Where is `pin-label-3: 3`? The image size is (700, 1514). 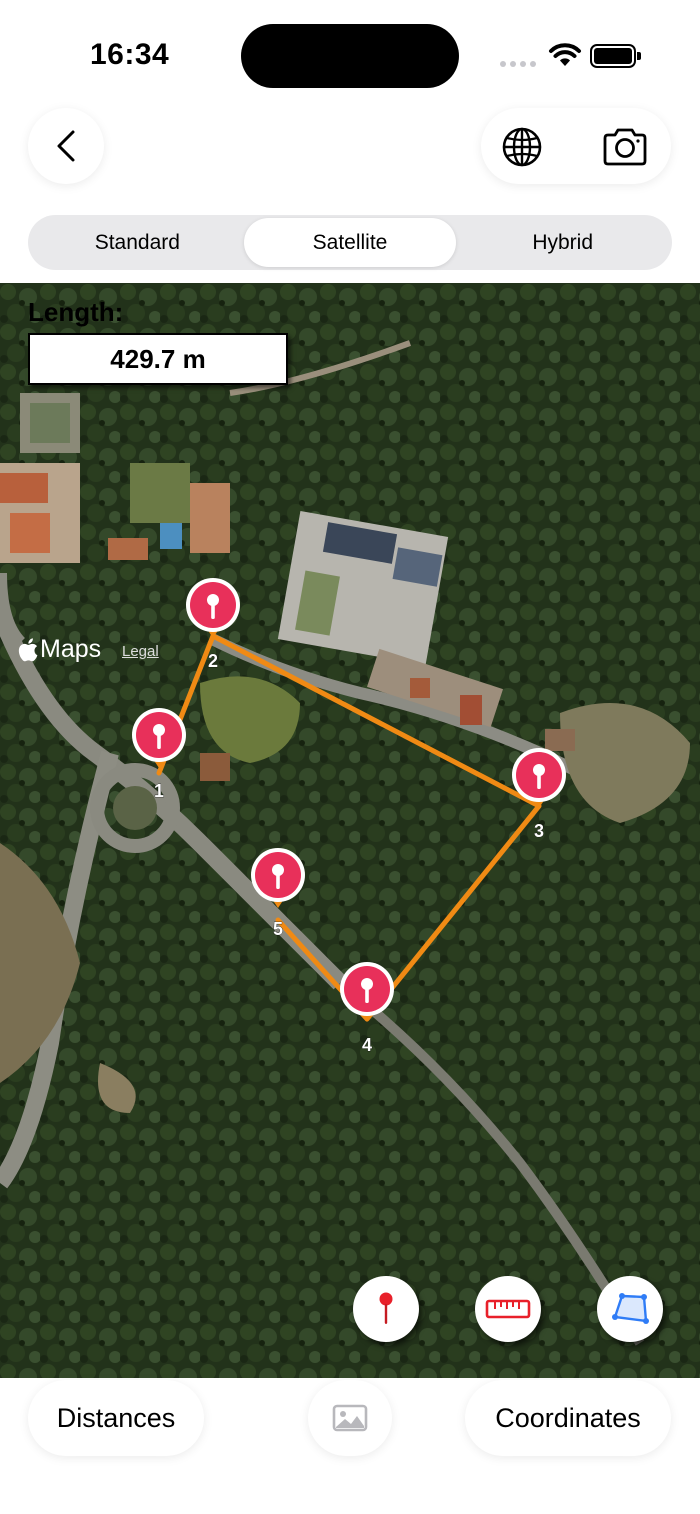 pin-label-3: 3 is located at coordinates (539, 831).